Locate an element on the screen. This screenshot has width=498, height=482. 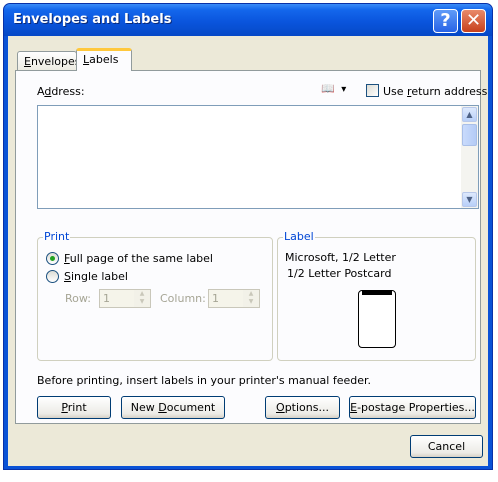
full-page-label: Full page of the same label is located at coordinates (138, 258).